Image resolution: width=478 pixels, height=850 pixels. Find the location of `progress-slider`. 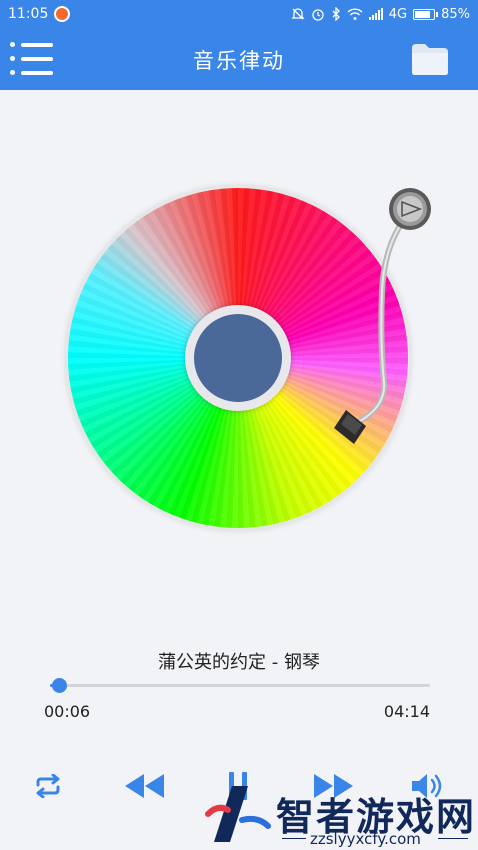

progress-slider is located at coordinates (240, 685).